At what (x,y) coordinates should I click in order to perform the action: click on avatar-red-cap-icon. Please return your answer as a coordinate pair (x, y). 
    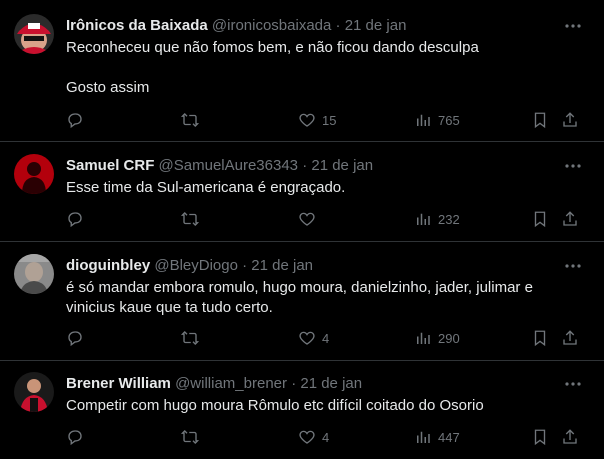
    Looking at the image, I should click on (34, 34).